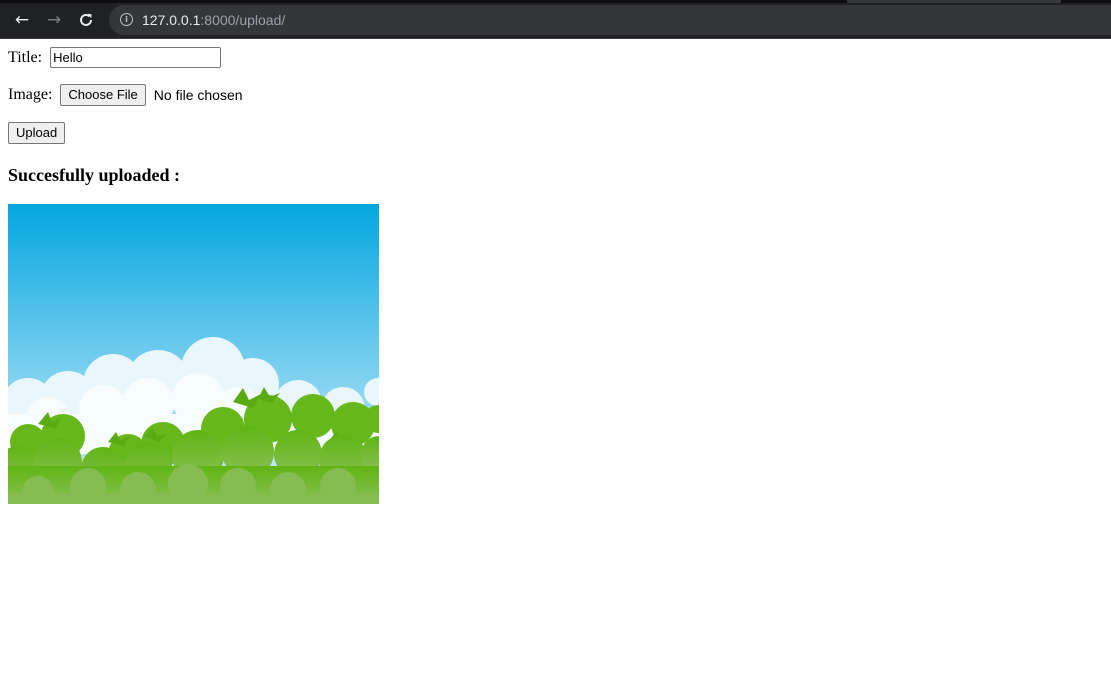 Image resolution: width=1111 pixels, height=679 pixels. Describe the element at coordinates (25, 57) in the screenshot. I see `title-label: Title:` at that location.